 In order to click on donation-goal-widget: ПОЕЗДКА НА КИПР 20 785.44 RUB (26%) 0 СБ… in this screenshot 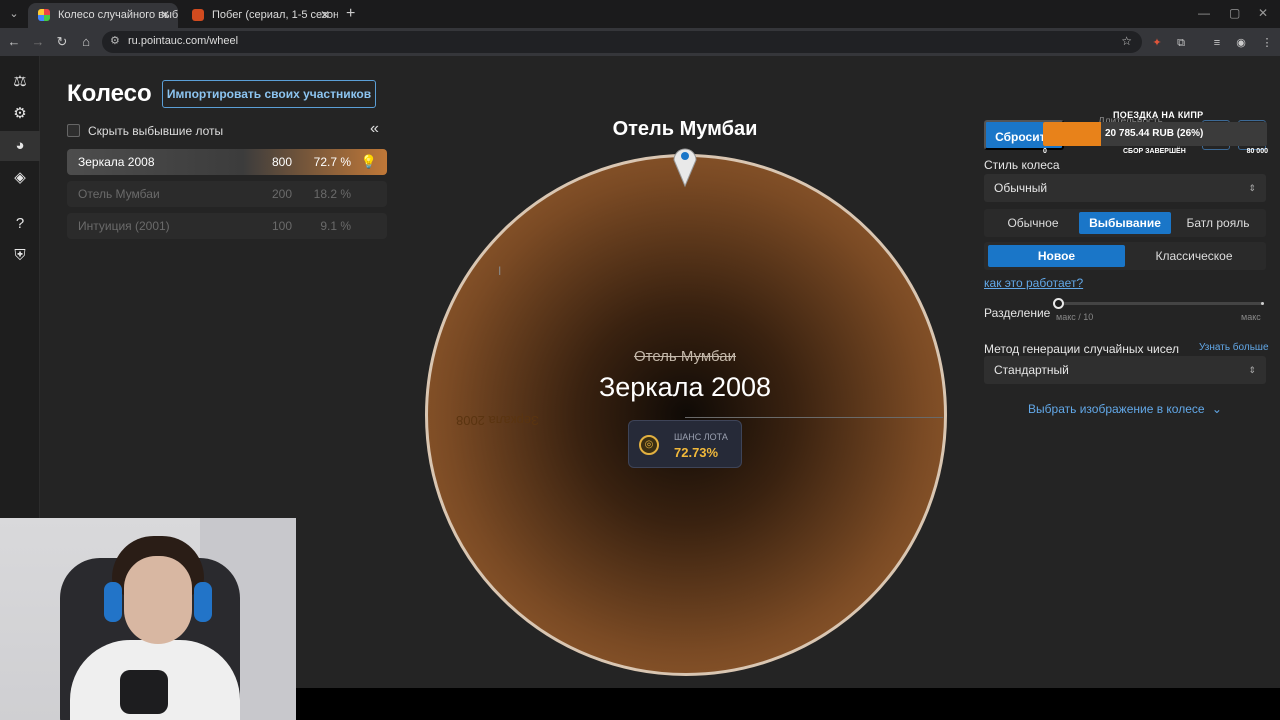, I will do `click(1155, 133)`.